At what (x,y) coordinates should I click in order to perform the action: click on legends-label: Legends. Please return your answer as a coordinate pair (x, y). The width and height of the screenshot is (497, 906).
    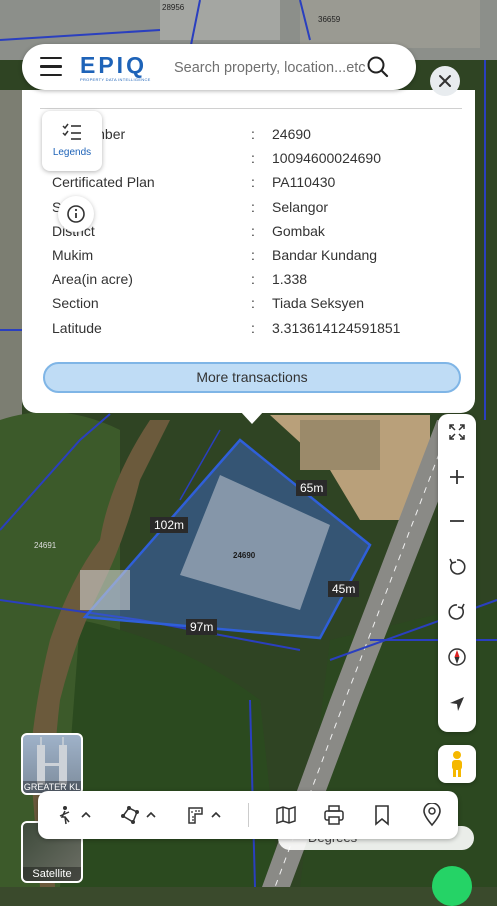
    Looking at the image, I should click on (72, 152).